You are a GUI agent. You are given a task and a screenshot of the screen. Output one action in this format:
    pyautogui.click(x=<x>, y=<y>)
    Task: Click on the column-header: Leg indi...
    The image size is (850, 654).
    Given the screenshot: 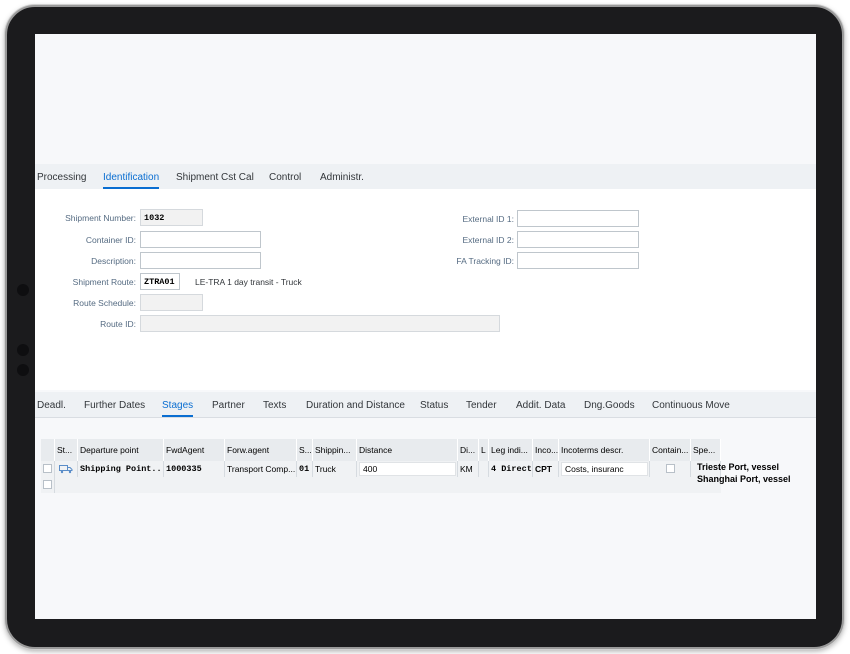 What is the action you would take?
    pyautogui.click(x=511, y=450)
    